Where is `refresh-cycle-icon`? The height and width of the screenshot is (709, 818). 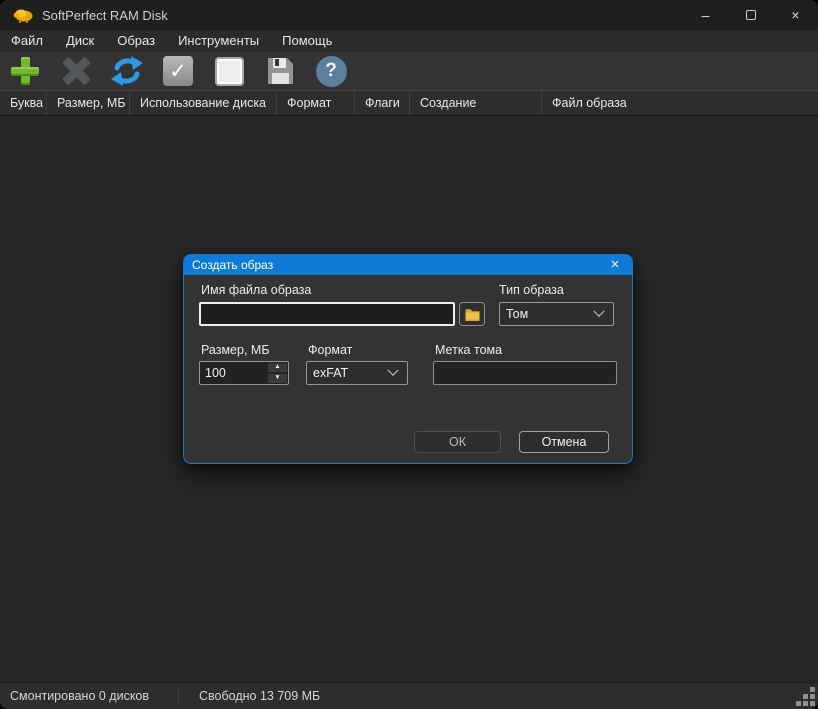 refresh-cycle-icon is located at coordinates (127, 71).